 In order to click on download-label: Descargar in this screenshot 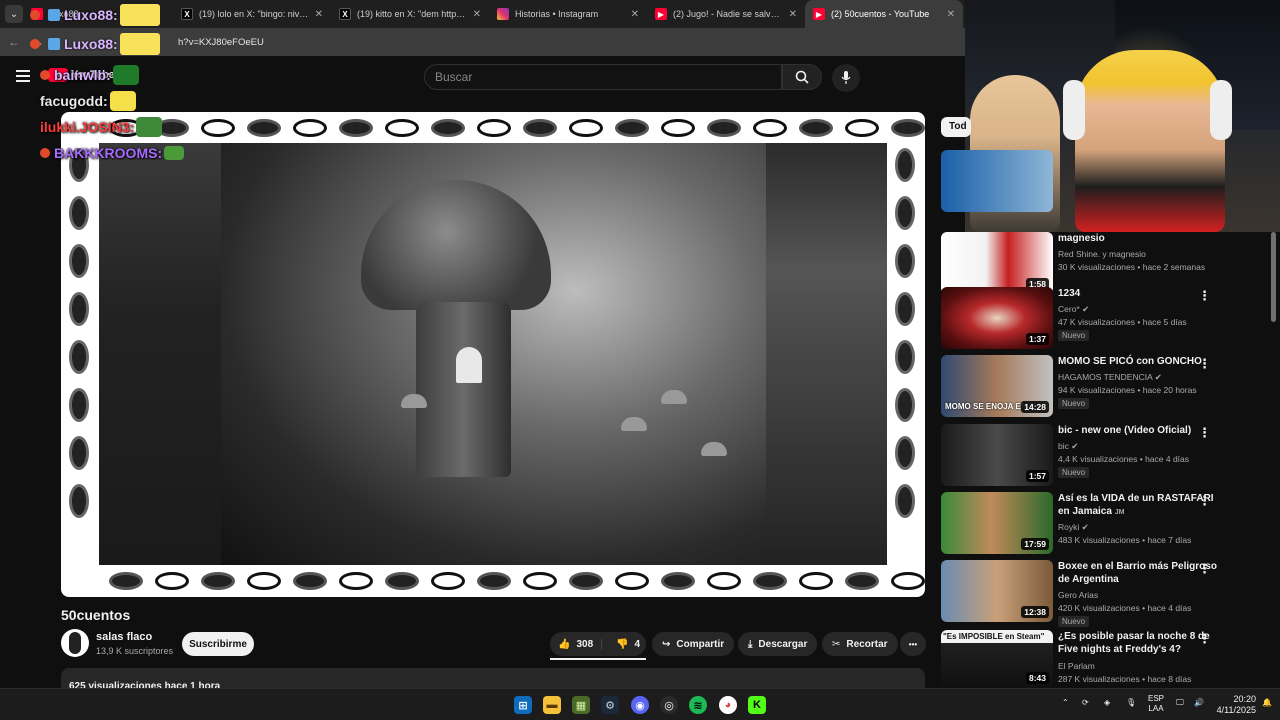, I will do `click(783, 644)`.